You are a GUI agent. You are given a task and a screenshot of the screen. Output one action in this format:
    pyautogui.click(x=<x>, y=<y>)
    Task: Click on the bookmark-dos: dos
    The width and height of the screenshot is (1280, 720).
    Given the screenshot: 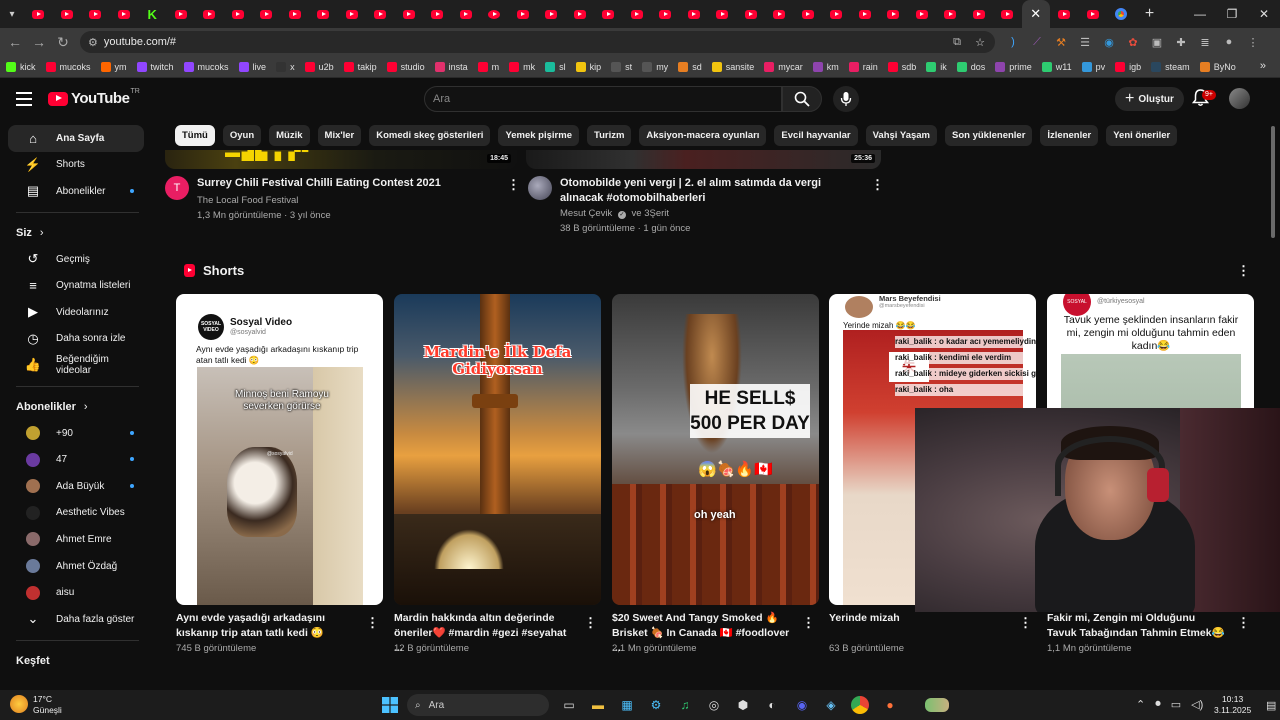 What is the action you would take?
    pyautogui.click(x=970, y=66)
    